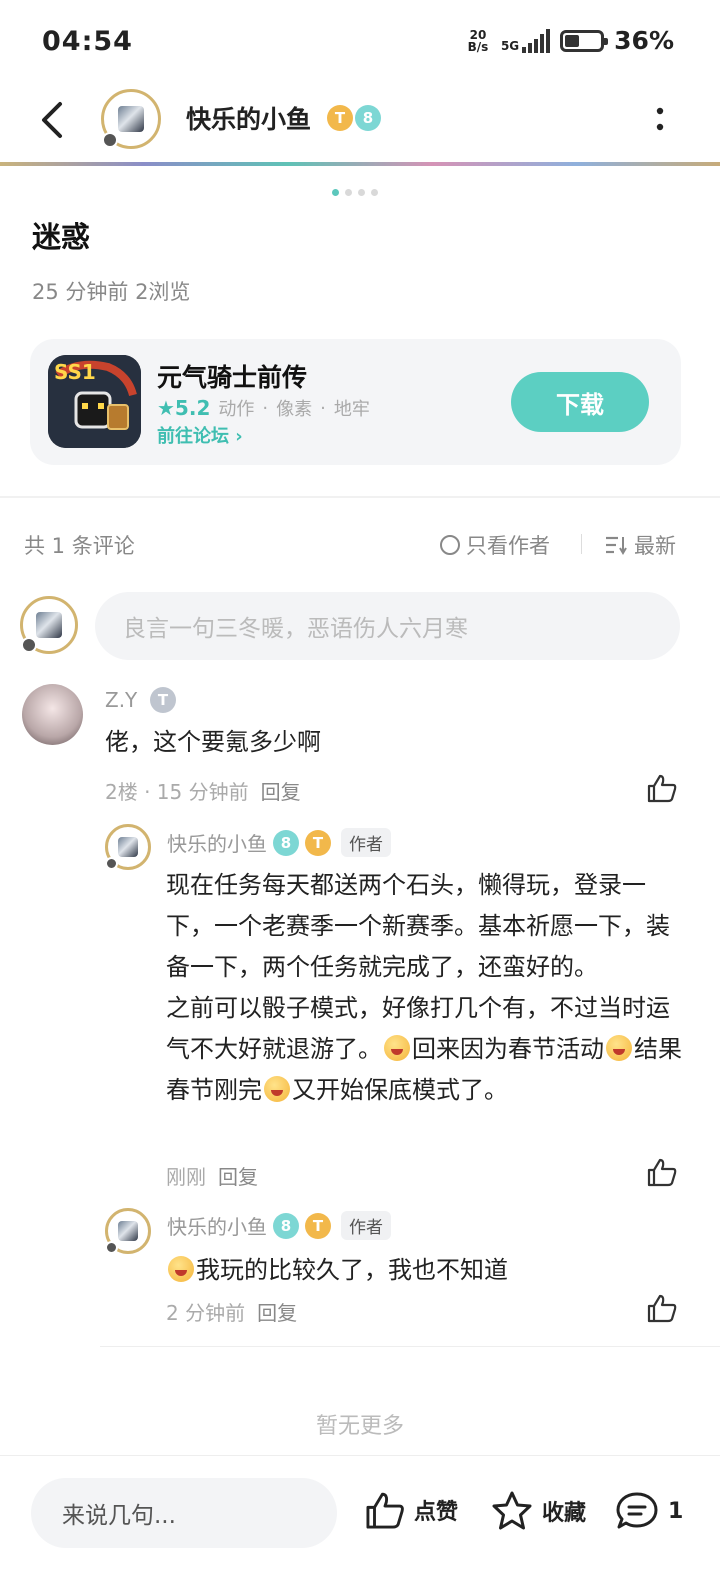 The image size is (720, 1588). What do you see at coordinates (360, 164) in the screenshot?
I see `image-banner-strip` at bounding box center [360, 164].